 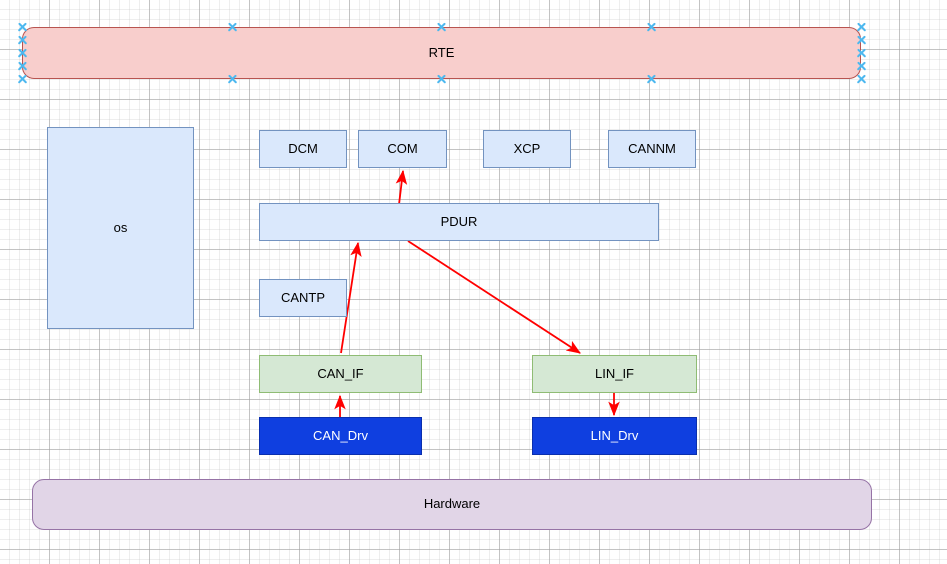 I want to click on node-label-xcp: XCP, so click(x=527, y=148).